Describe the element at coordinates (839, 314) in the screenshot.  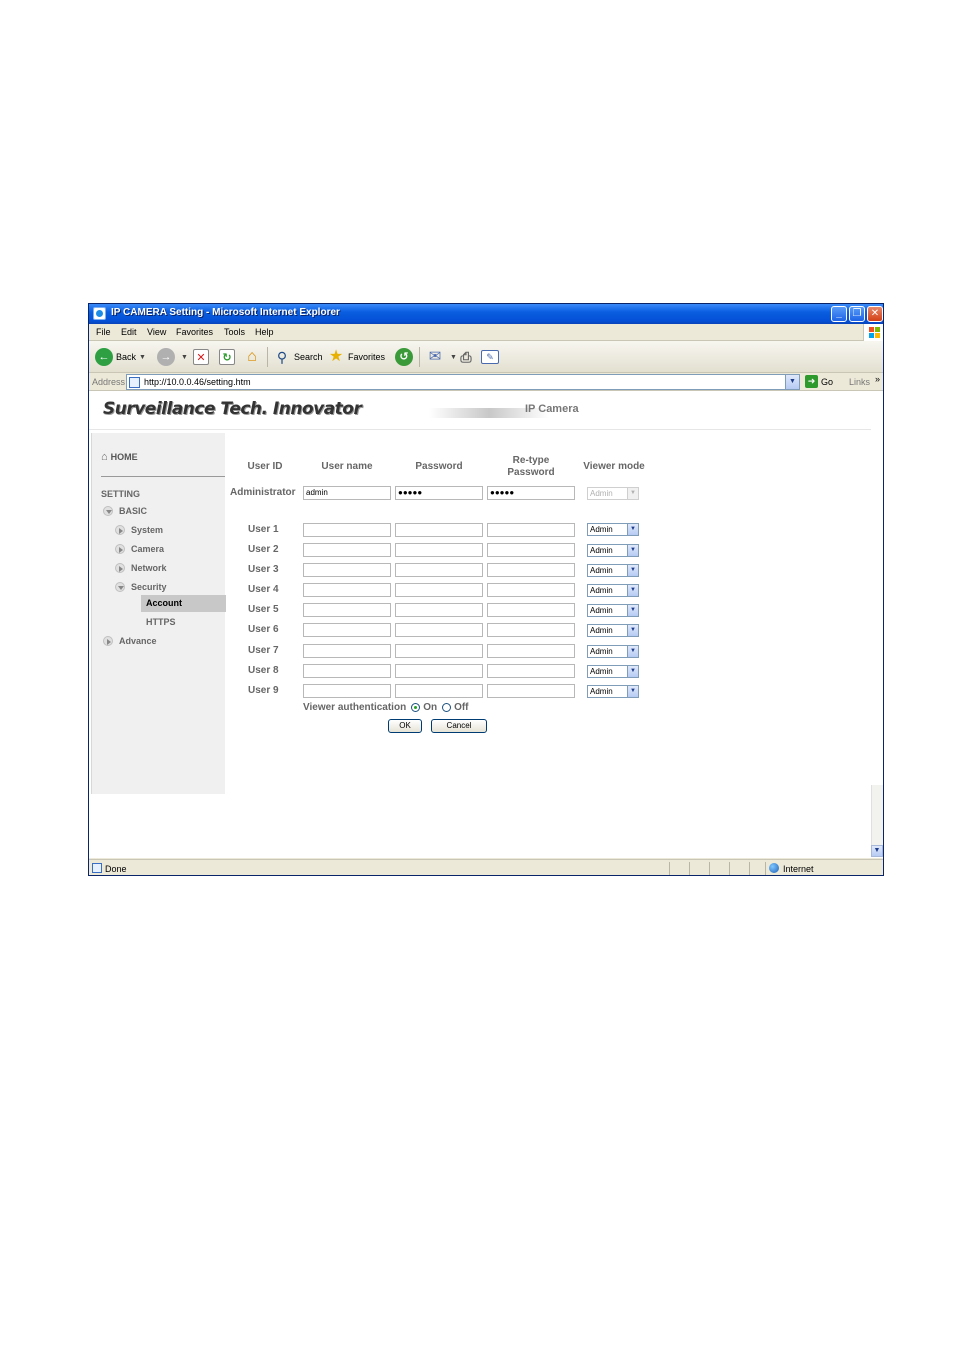
I see `minimize-button: _` at that location.